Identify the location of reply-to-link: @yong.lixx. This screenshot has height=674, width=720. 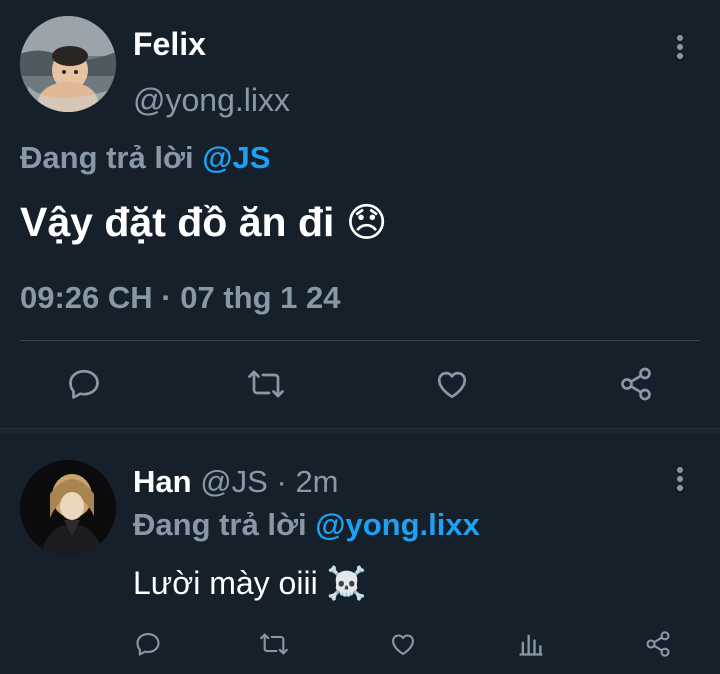
(397, 524).